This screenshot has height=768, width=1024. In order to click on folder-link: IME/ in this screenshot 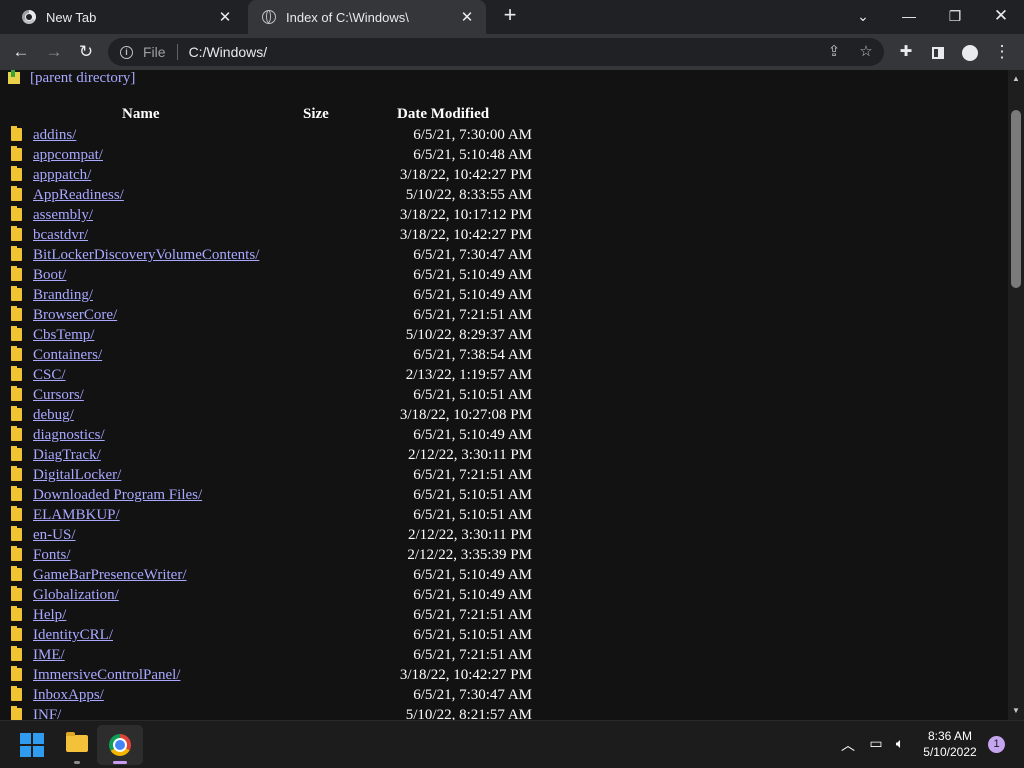, I will do `click(49, 655)`.